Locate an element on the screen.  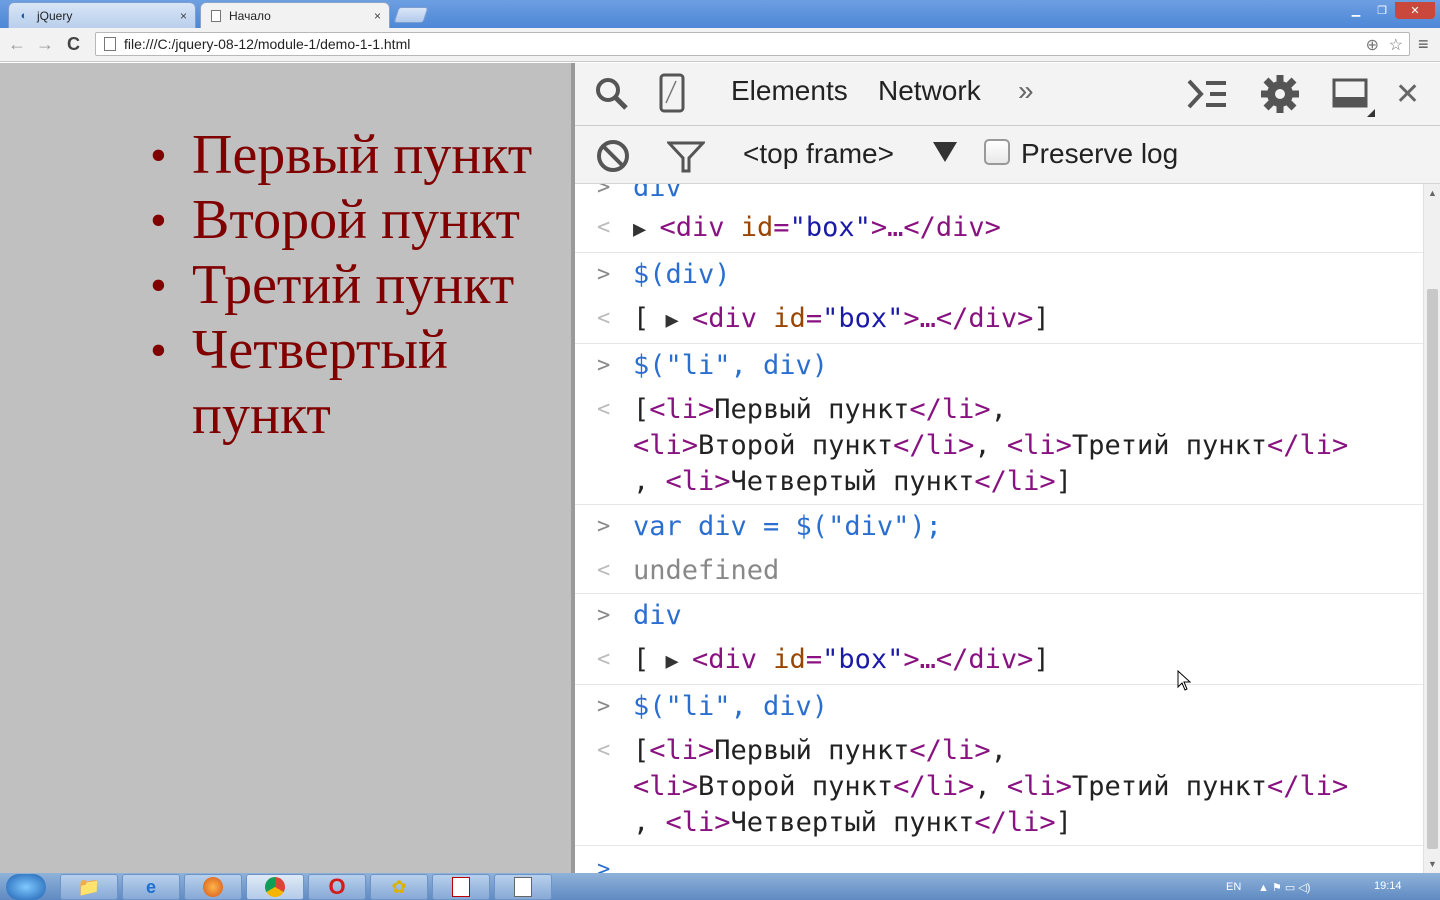
maximize-button: ❐ is located at coordinates (1382, 10).